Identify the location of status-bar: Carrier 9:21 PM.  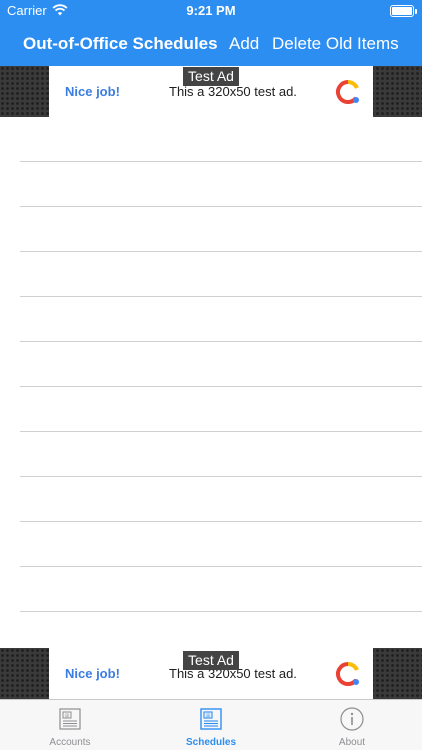
(211, 11).